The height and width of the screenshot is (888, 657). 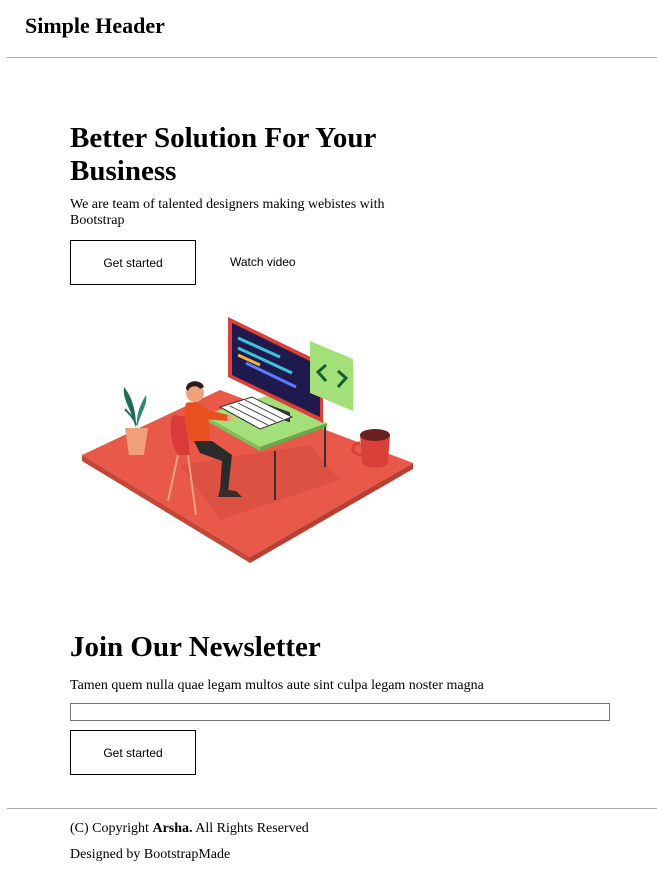 What do you see at coordinates (133, 262) in the screenshot?
I see `get-started-button: Get started` at bounding box center [133, 262].